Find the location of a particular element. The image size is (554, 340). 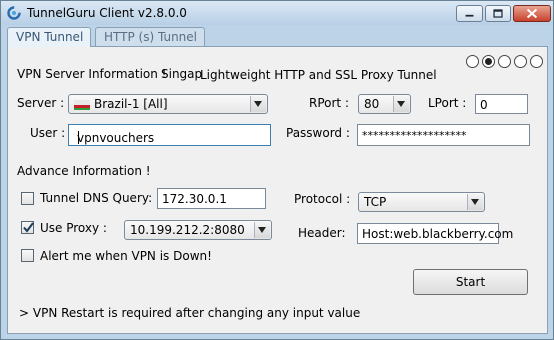

minimize-button is located at coordinates (469, 13).